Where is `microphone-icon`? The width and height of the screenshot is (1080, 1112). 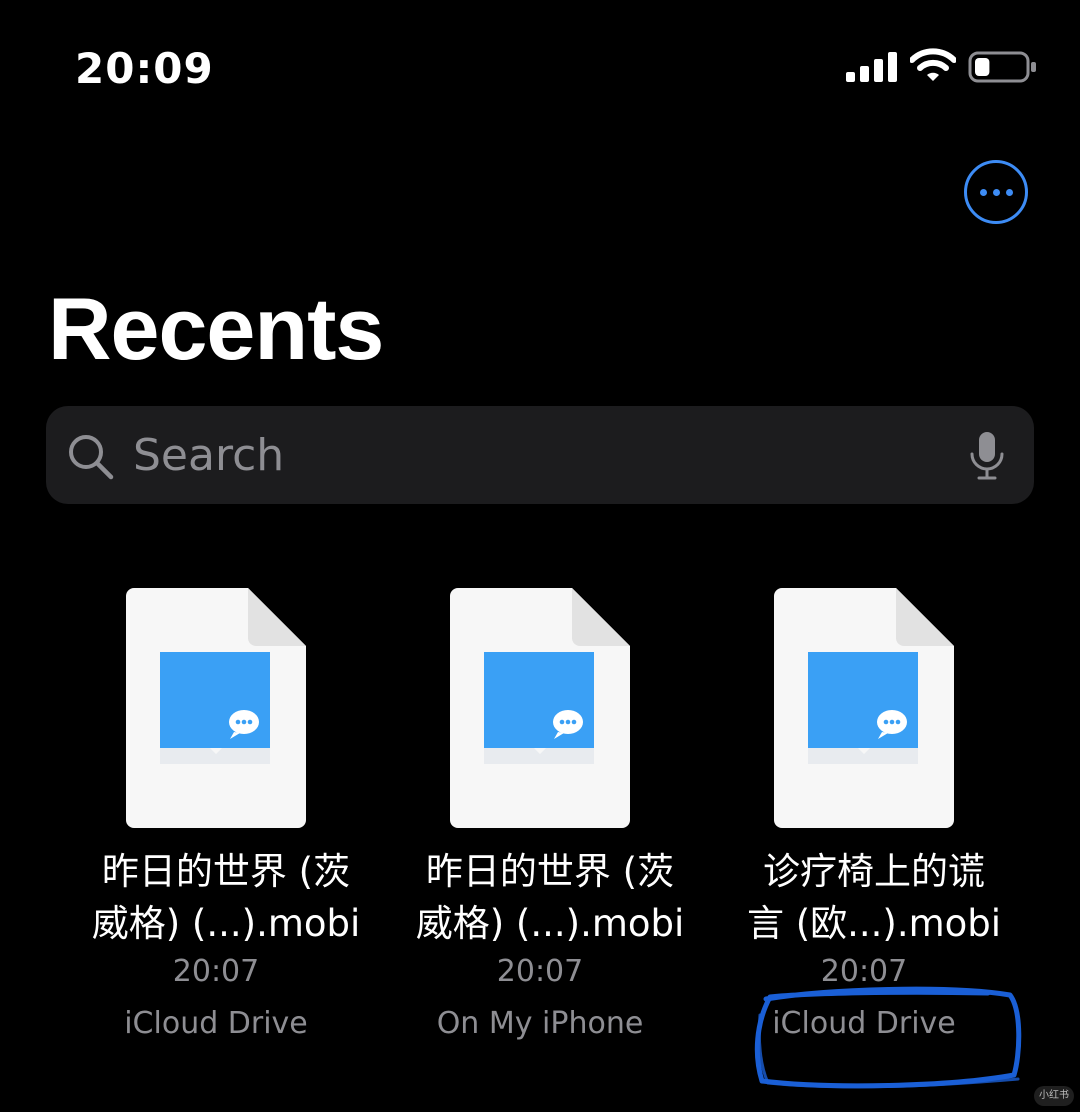
microphone-icon is located at coordinates (987, 456).